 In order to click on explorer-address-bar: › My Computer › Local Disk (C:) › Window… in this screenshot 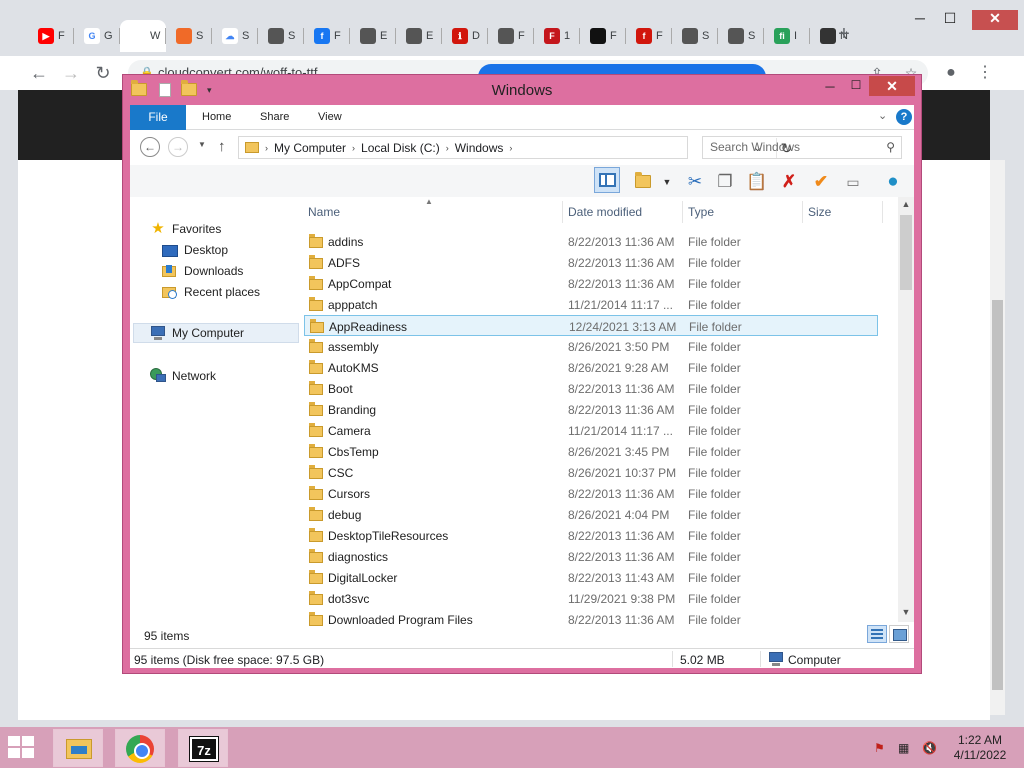, I will do `click(515, 147)`.